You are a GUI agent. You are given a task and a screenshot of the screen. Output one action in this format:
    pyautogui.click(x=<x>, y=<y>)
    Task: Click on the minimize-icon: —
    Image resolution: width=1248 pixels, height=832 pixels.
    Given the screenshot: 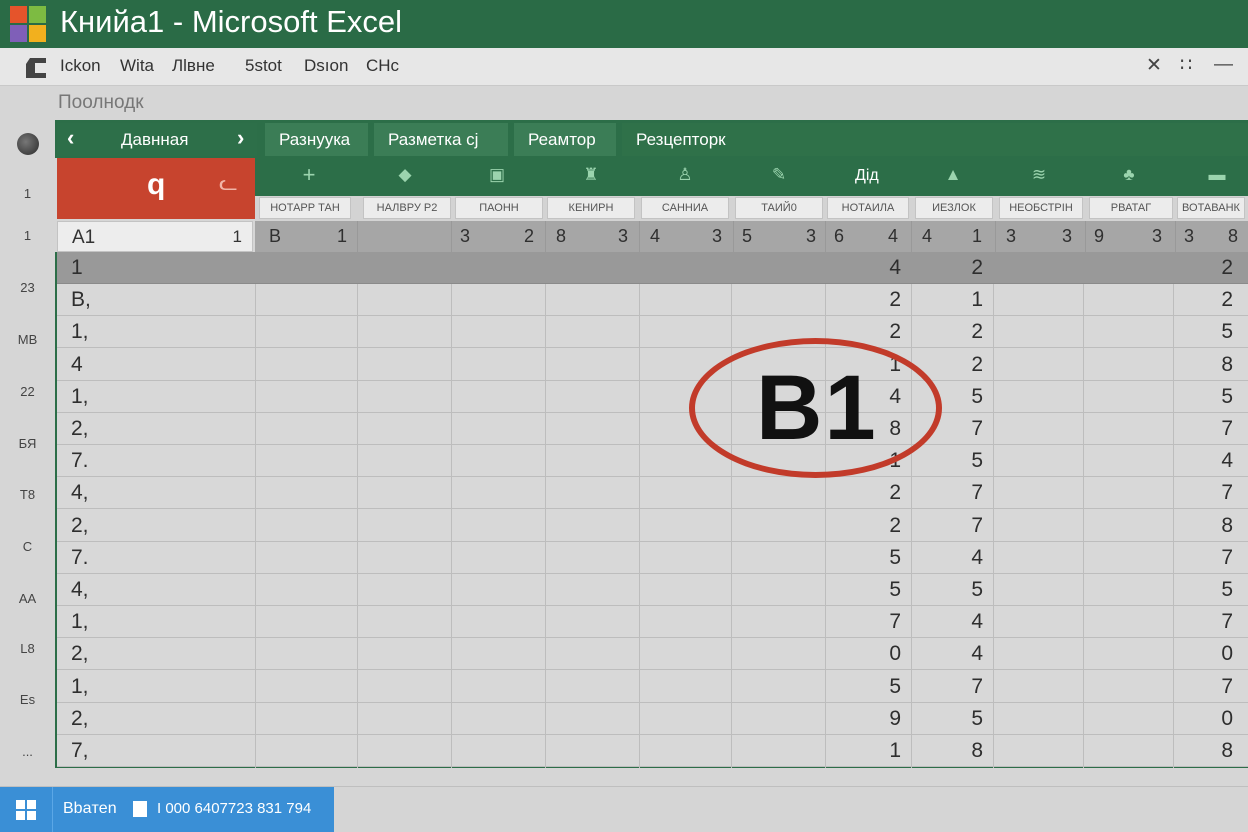 What is the action you would take?
    pyautogui.click(x=1223, y=65)
    